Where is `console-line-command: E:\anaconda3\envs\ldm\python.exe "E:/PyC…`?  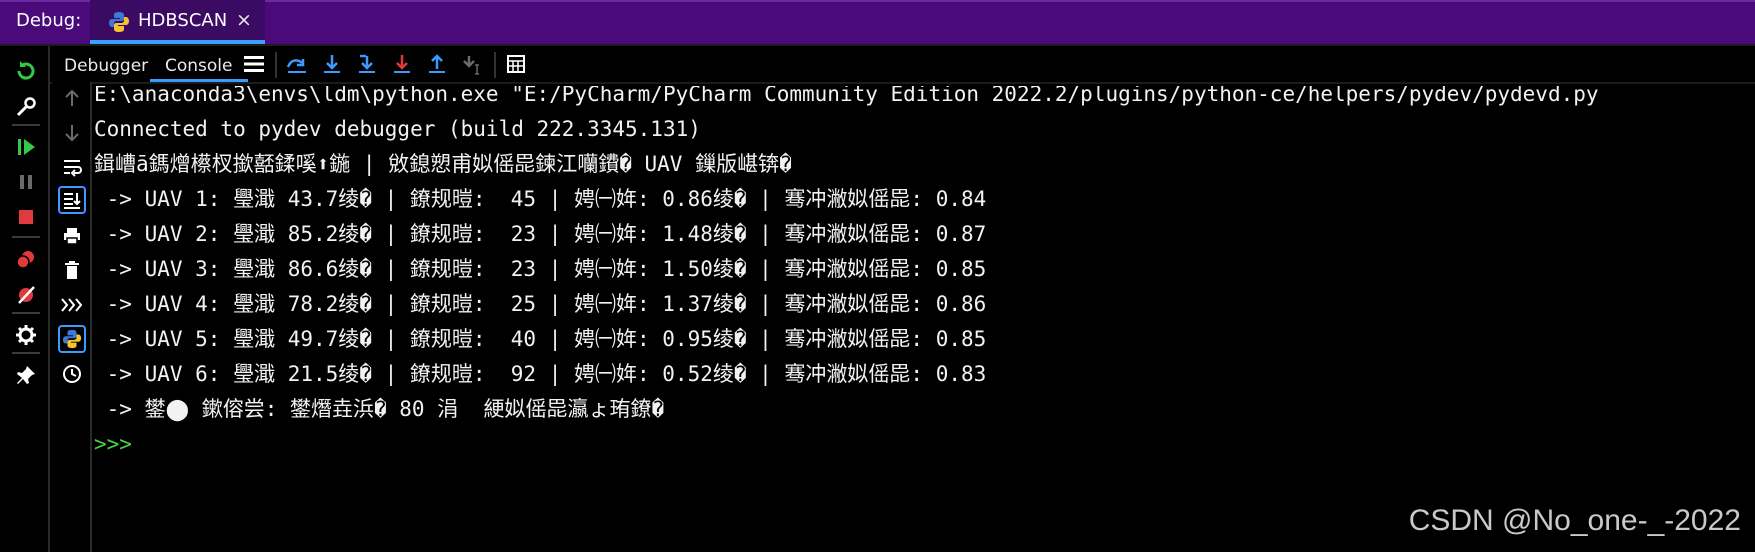 console-line-command: E:\anaconda3\envs\ldm\python.exe "E:/PyC… is located at coordinates (846, 96).